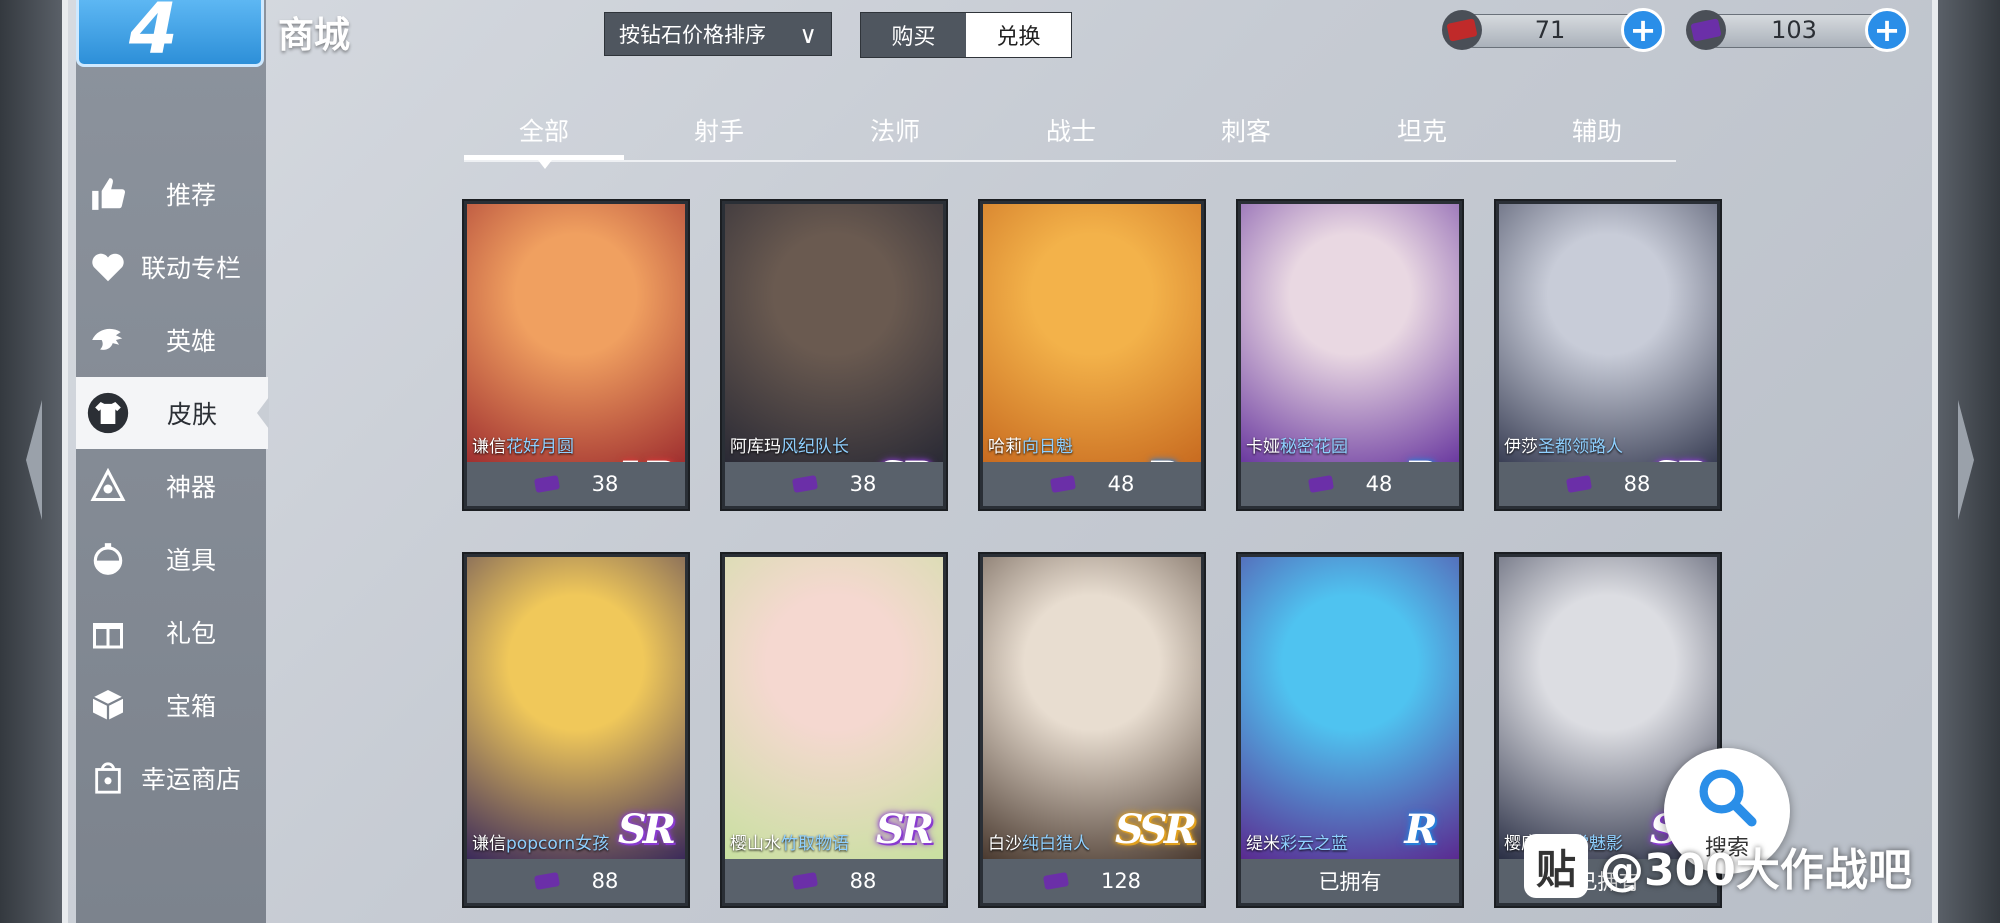  What do you see at coordinates (1643, 30) in the screenshot?
I see `add-red-ticket-button: +` at bounding box center [1643, 30].